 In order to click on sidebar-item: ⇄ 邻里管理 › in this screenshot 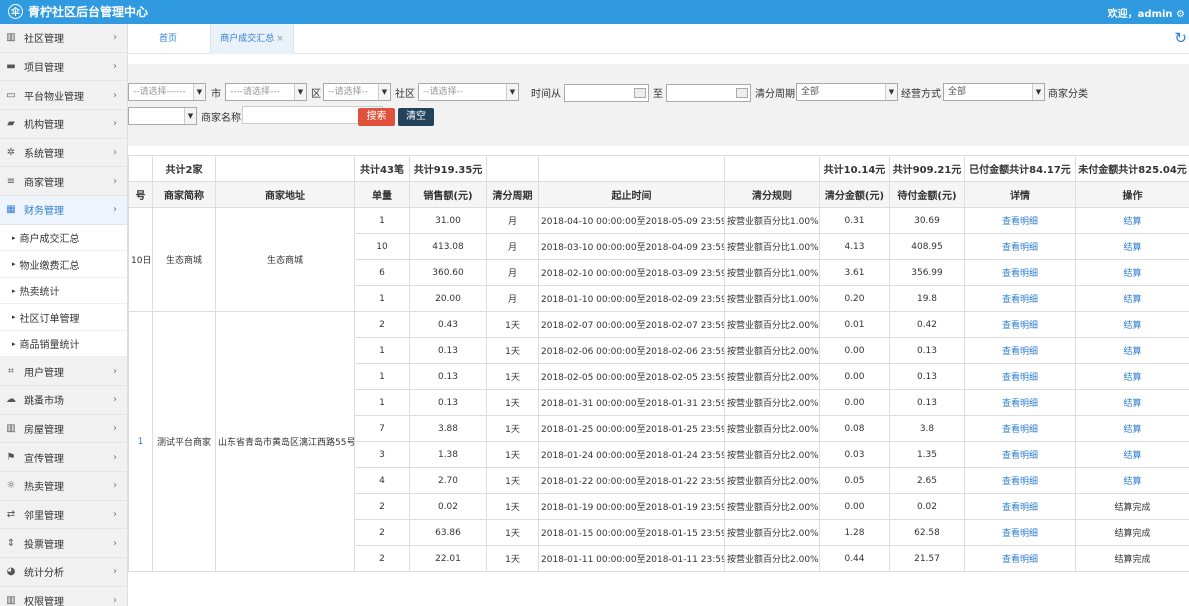, I will do `click(63, 515)`.